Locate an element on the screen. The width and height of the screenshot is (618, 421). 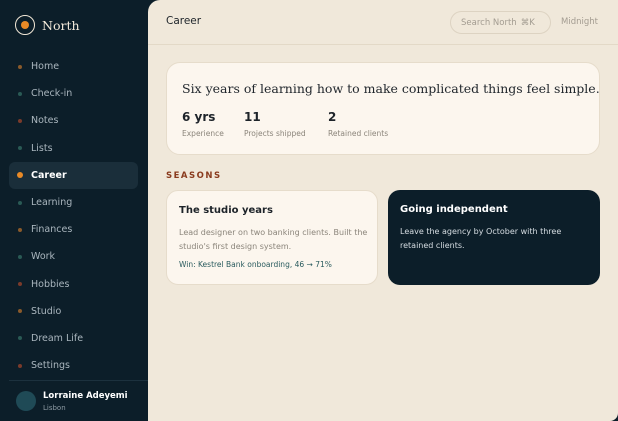
sidebar-item-hobbies: Hobbies is located at coordinates (73, 284).